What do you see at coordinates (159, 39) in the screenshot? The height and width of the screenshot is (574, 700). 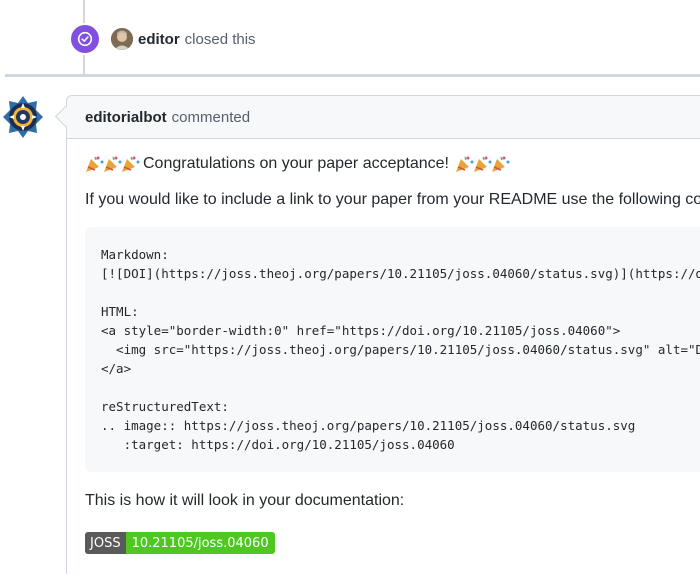 I see `event-actor-link: editor` at bounding box center [159, 39].